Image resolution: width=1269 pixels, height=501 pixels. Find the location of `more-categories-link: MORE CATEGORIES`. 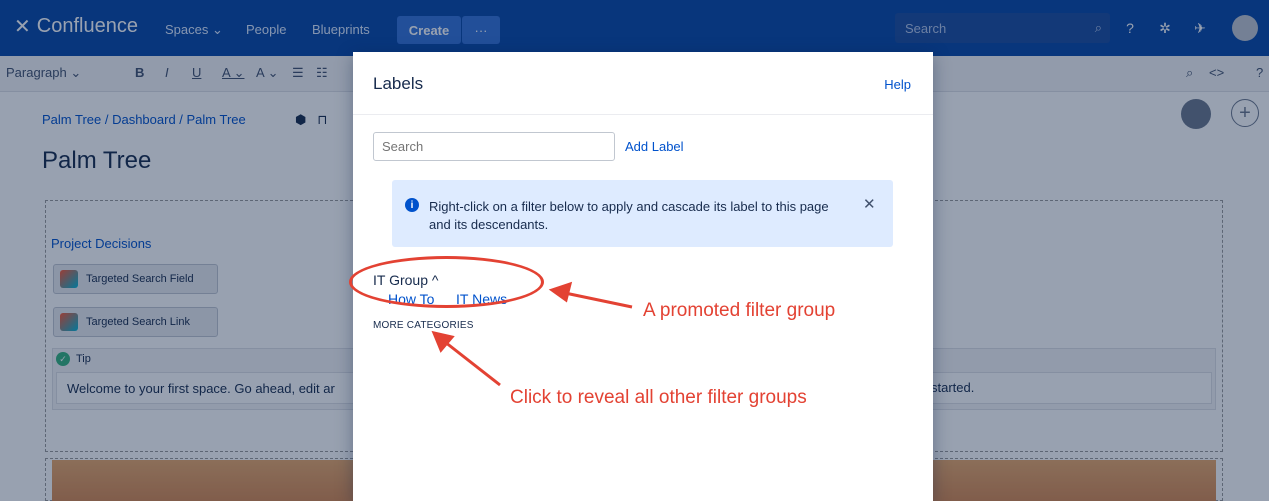

more-categories-link: MORE CATEGORIES is located at coordinates (423, 325).